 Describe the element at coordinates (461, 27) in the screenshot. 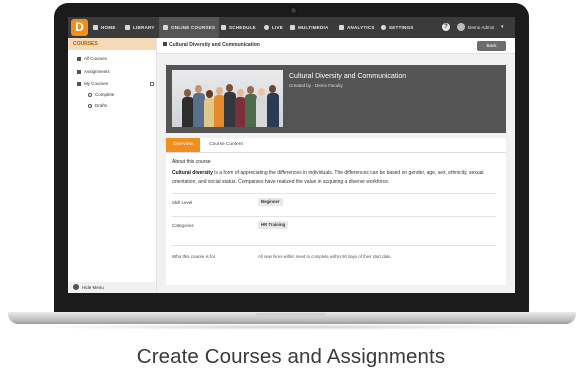

I see `avatar` at that location.